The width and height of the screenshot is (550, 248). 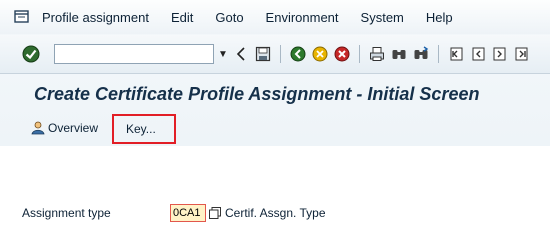 What do you see at coordinates (263, 54) in the screenshot?
I see `save-icon` at bounding box center [263, 54].